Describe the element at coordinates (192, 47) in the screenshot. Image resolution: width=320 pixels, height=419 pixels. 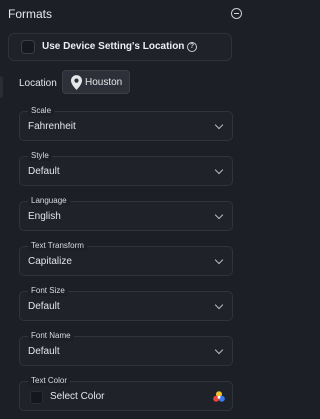
I see `help-icon: ?` at that location.